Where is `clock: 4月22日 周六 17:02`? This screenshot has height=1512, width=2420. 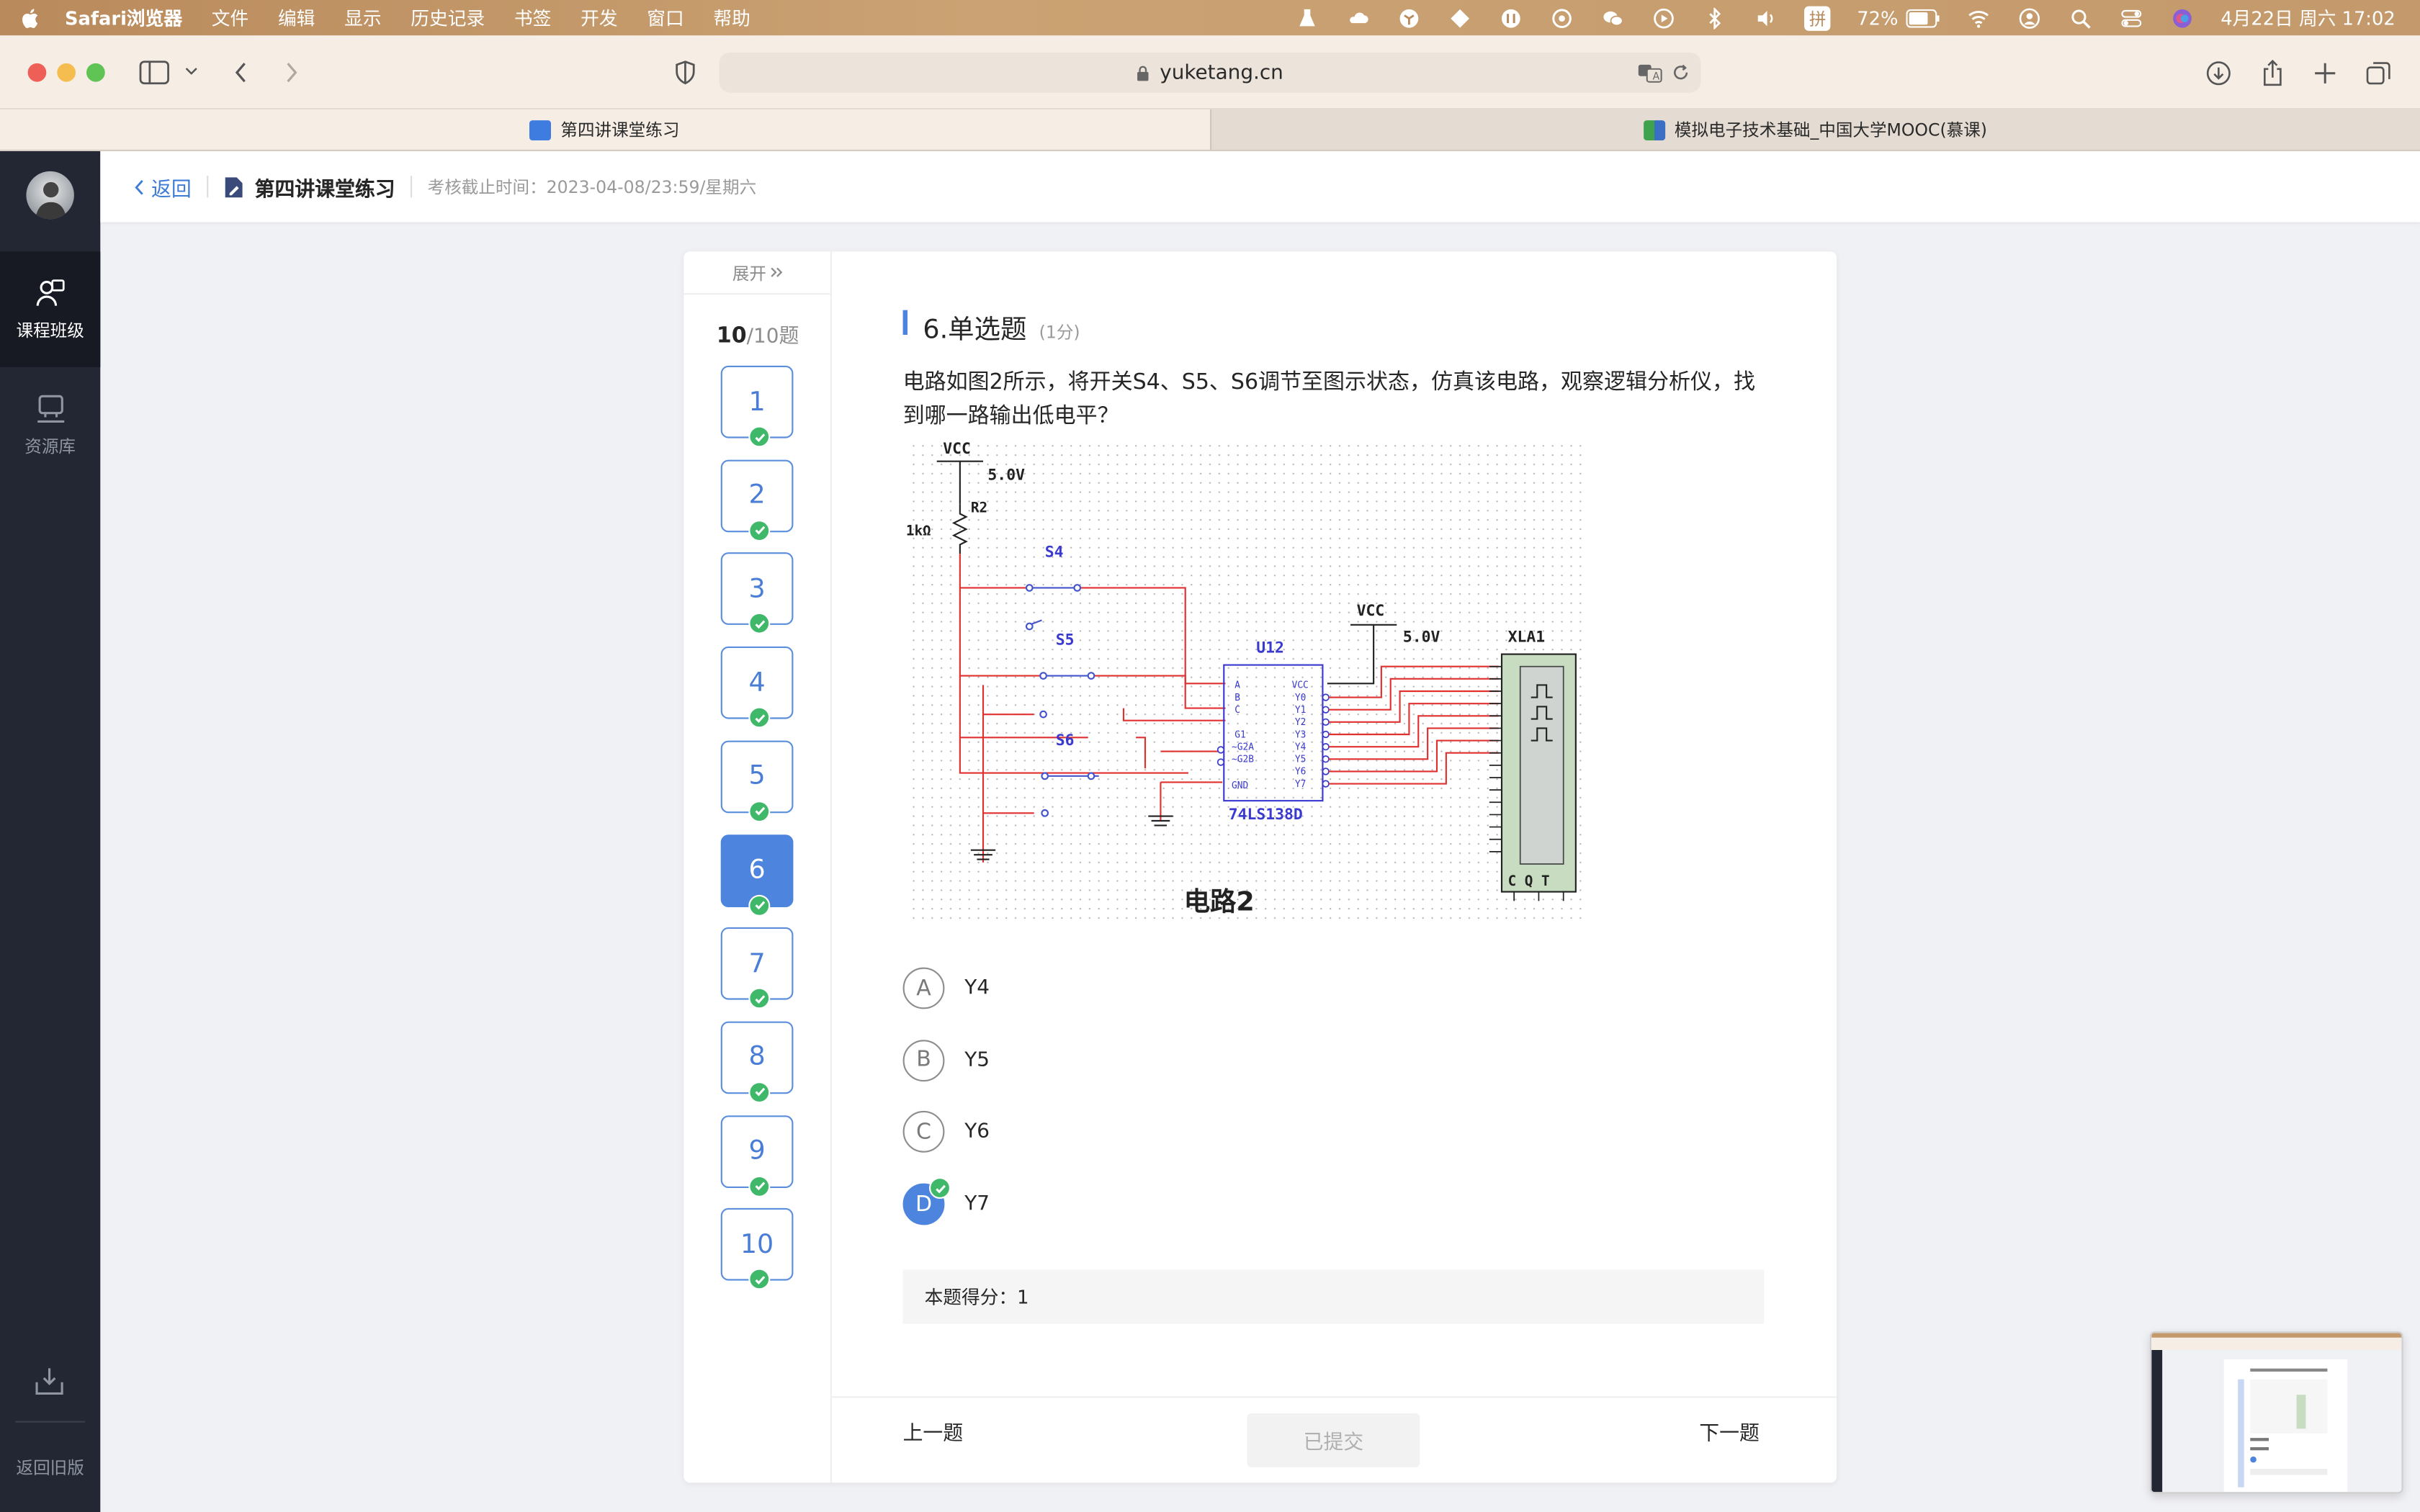
clock: 4月22日 周六 17:02 is located at coordinates (2307, 17).